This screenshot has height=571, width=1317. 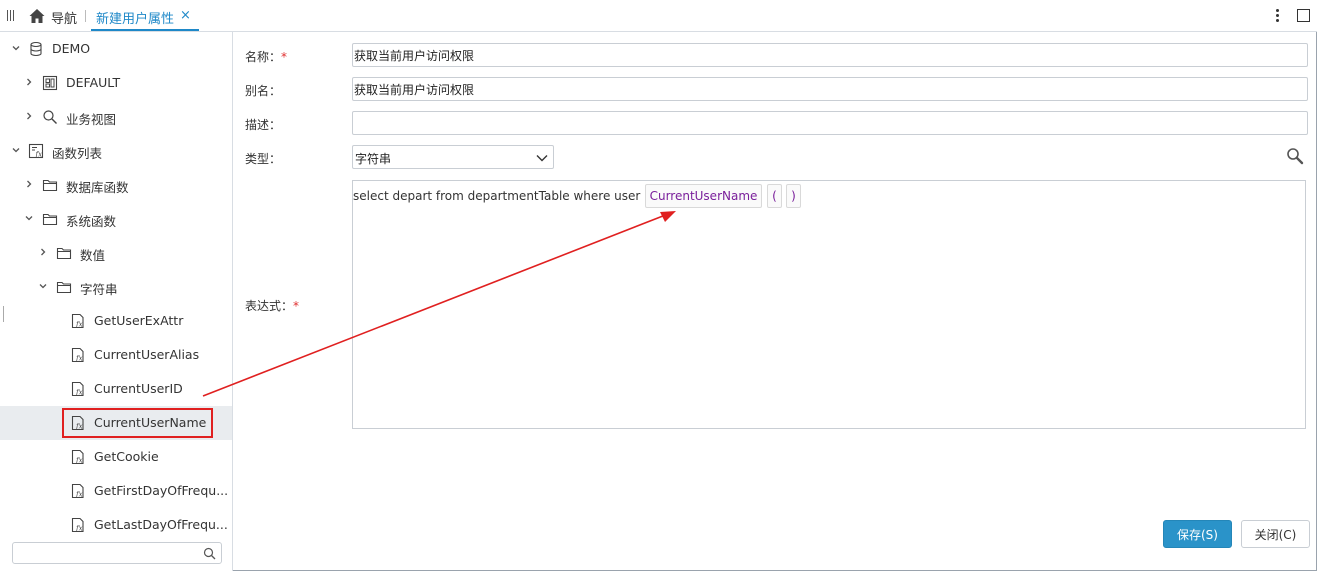 I want to click on magnifier-icon, so click(x=1295, y=156).